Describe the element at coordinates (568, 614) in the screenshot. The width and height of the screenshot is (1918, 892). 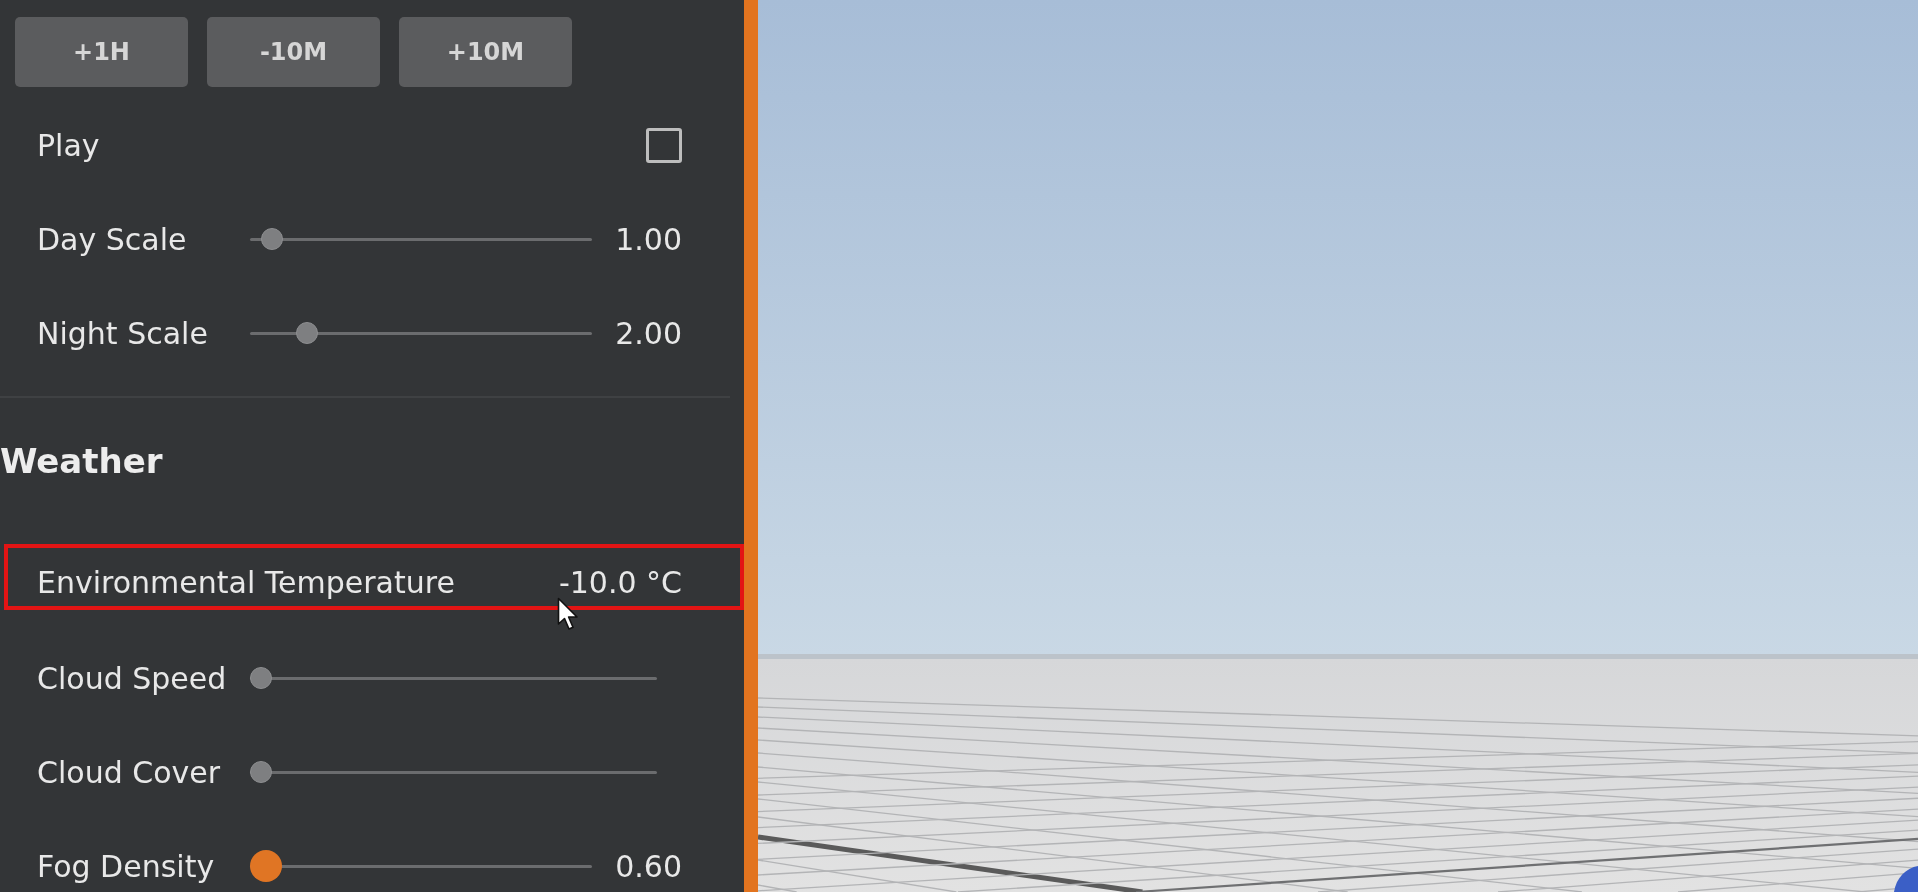
I see `cursor-icon` at that location.